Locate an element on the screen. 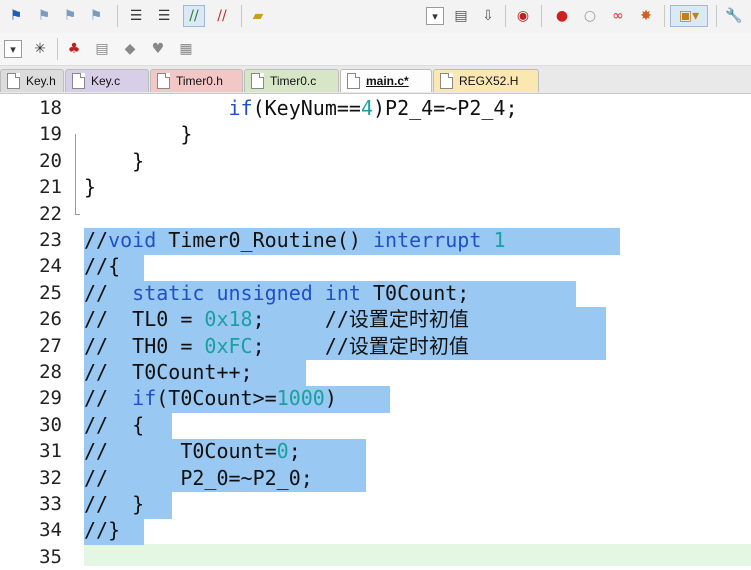 The width and height of the screenshot is (751, 570). tab-label: main.c* is located at coordinates (387, 81).